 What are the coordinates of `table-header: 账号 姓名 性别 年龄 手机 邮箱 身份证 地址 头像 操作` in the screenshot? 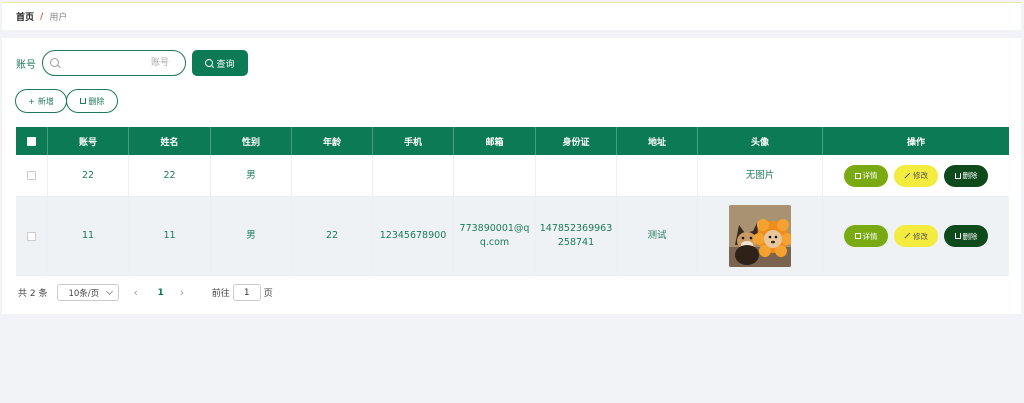 It's located at (512, 141).